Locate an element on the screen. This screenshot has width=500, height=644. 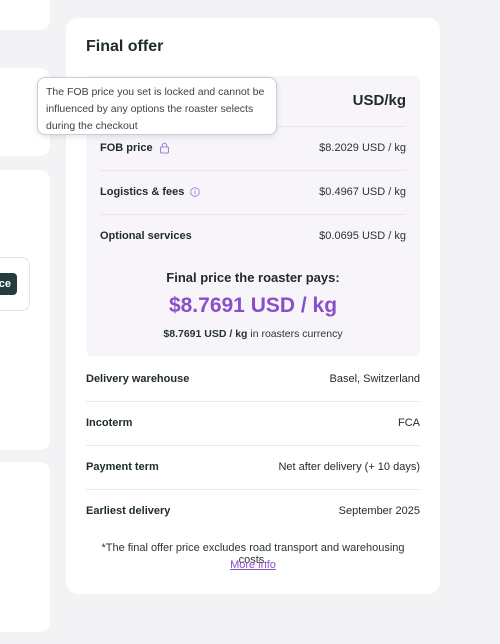
price-row-value: $8.2029 USD / kg is located at coordinates (362, 148).